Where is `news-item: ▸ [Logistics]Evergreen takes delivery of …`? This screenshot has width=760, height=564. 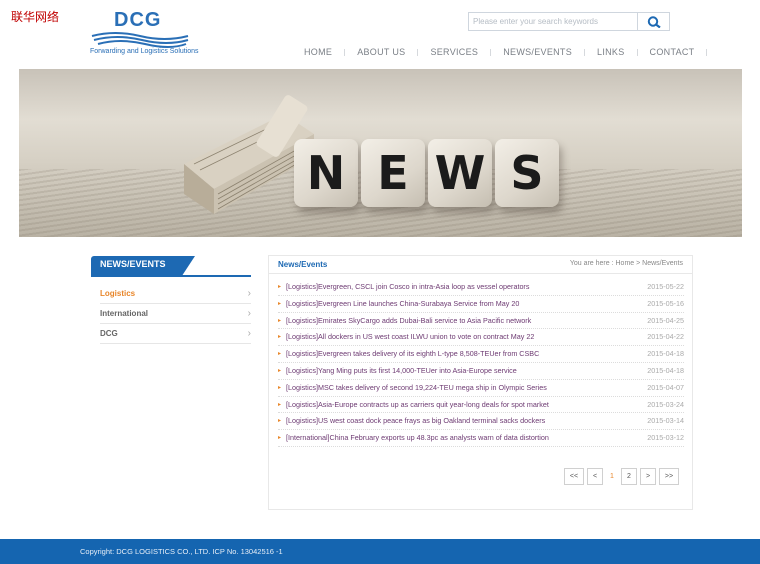 news-item: ▸ [Logistics]Evergreen takes delivery of … is located at coordinates (481, 354).